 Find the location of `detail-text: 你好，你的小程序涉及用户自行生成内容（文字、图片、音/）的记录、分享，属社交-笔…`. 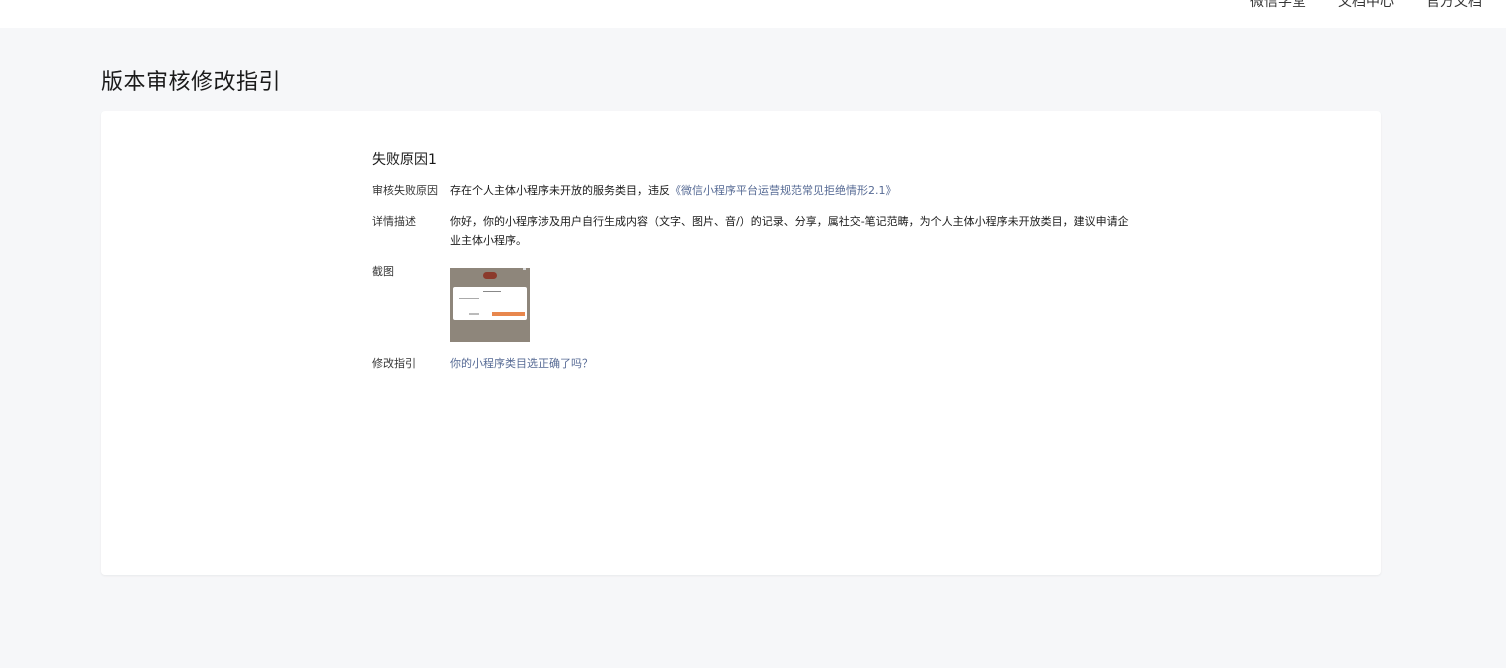

detail-text: 你好，你的小程序涉及用户自行生成内容（文字、图片、音/）的记录、分享，属社交-笔… is located at coordinates (789, 231).